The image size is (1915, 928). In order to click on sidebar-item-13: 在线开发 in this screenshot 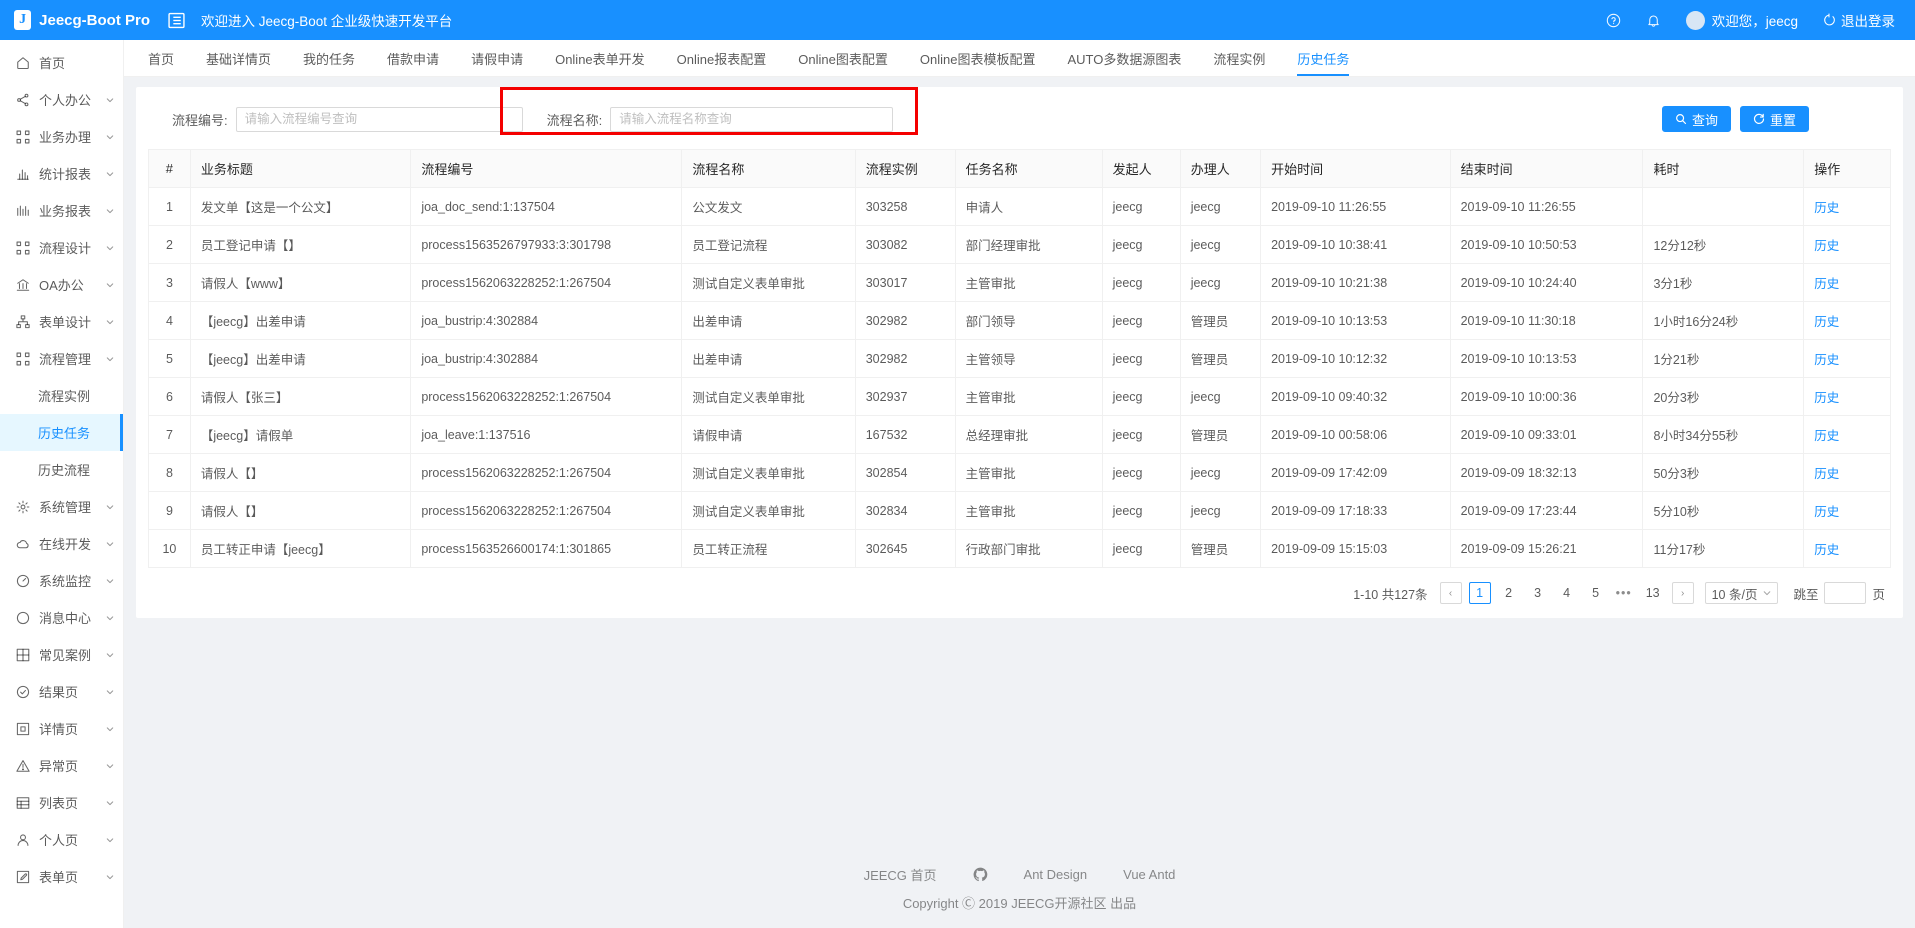, I will do `click(61, 543)`.